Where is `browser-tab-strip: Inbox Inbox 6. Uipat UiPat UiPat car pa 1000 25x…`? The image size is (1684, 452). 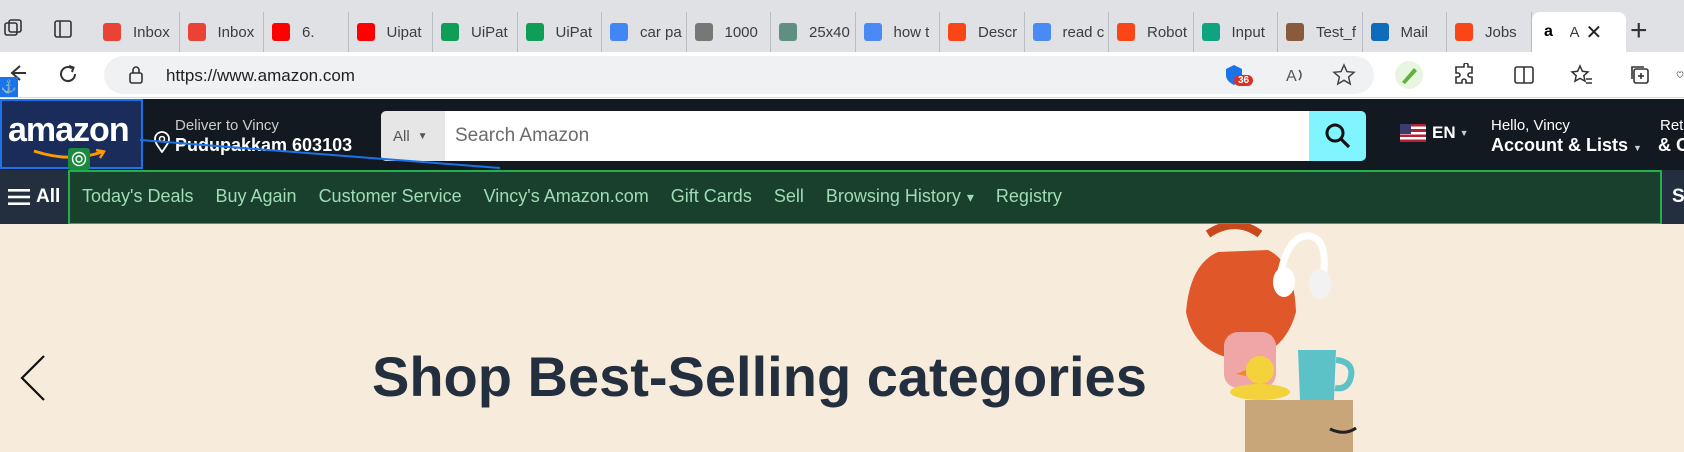 browser-tab-strip: Inbox Inbox 6. Uipat UiPat UiPat car pa 1000 25x… is located at coordinates (842, 28).